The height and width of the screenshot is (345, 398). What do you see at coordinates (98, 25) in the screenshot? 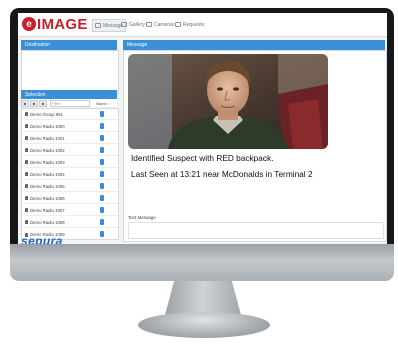
I see `message-icon` at bounding box center [98, 25].